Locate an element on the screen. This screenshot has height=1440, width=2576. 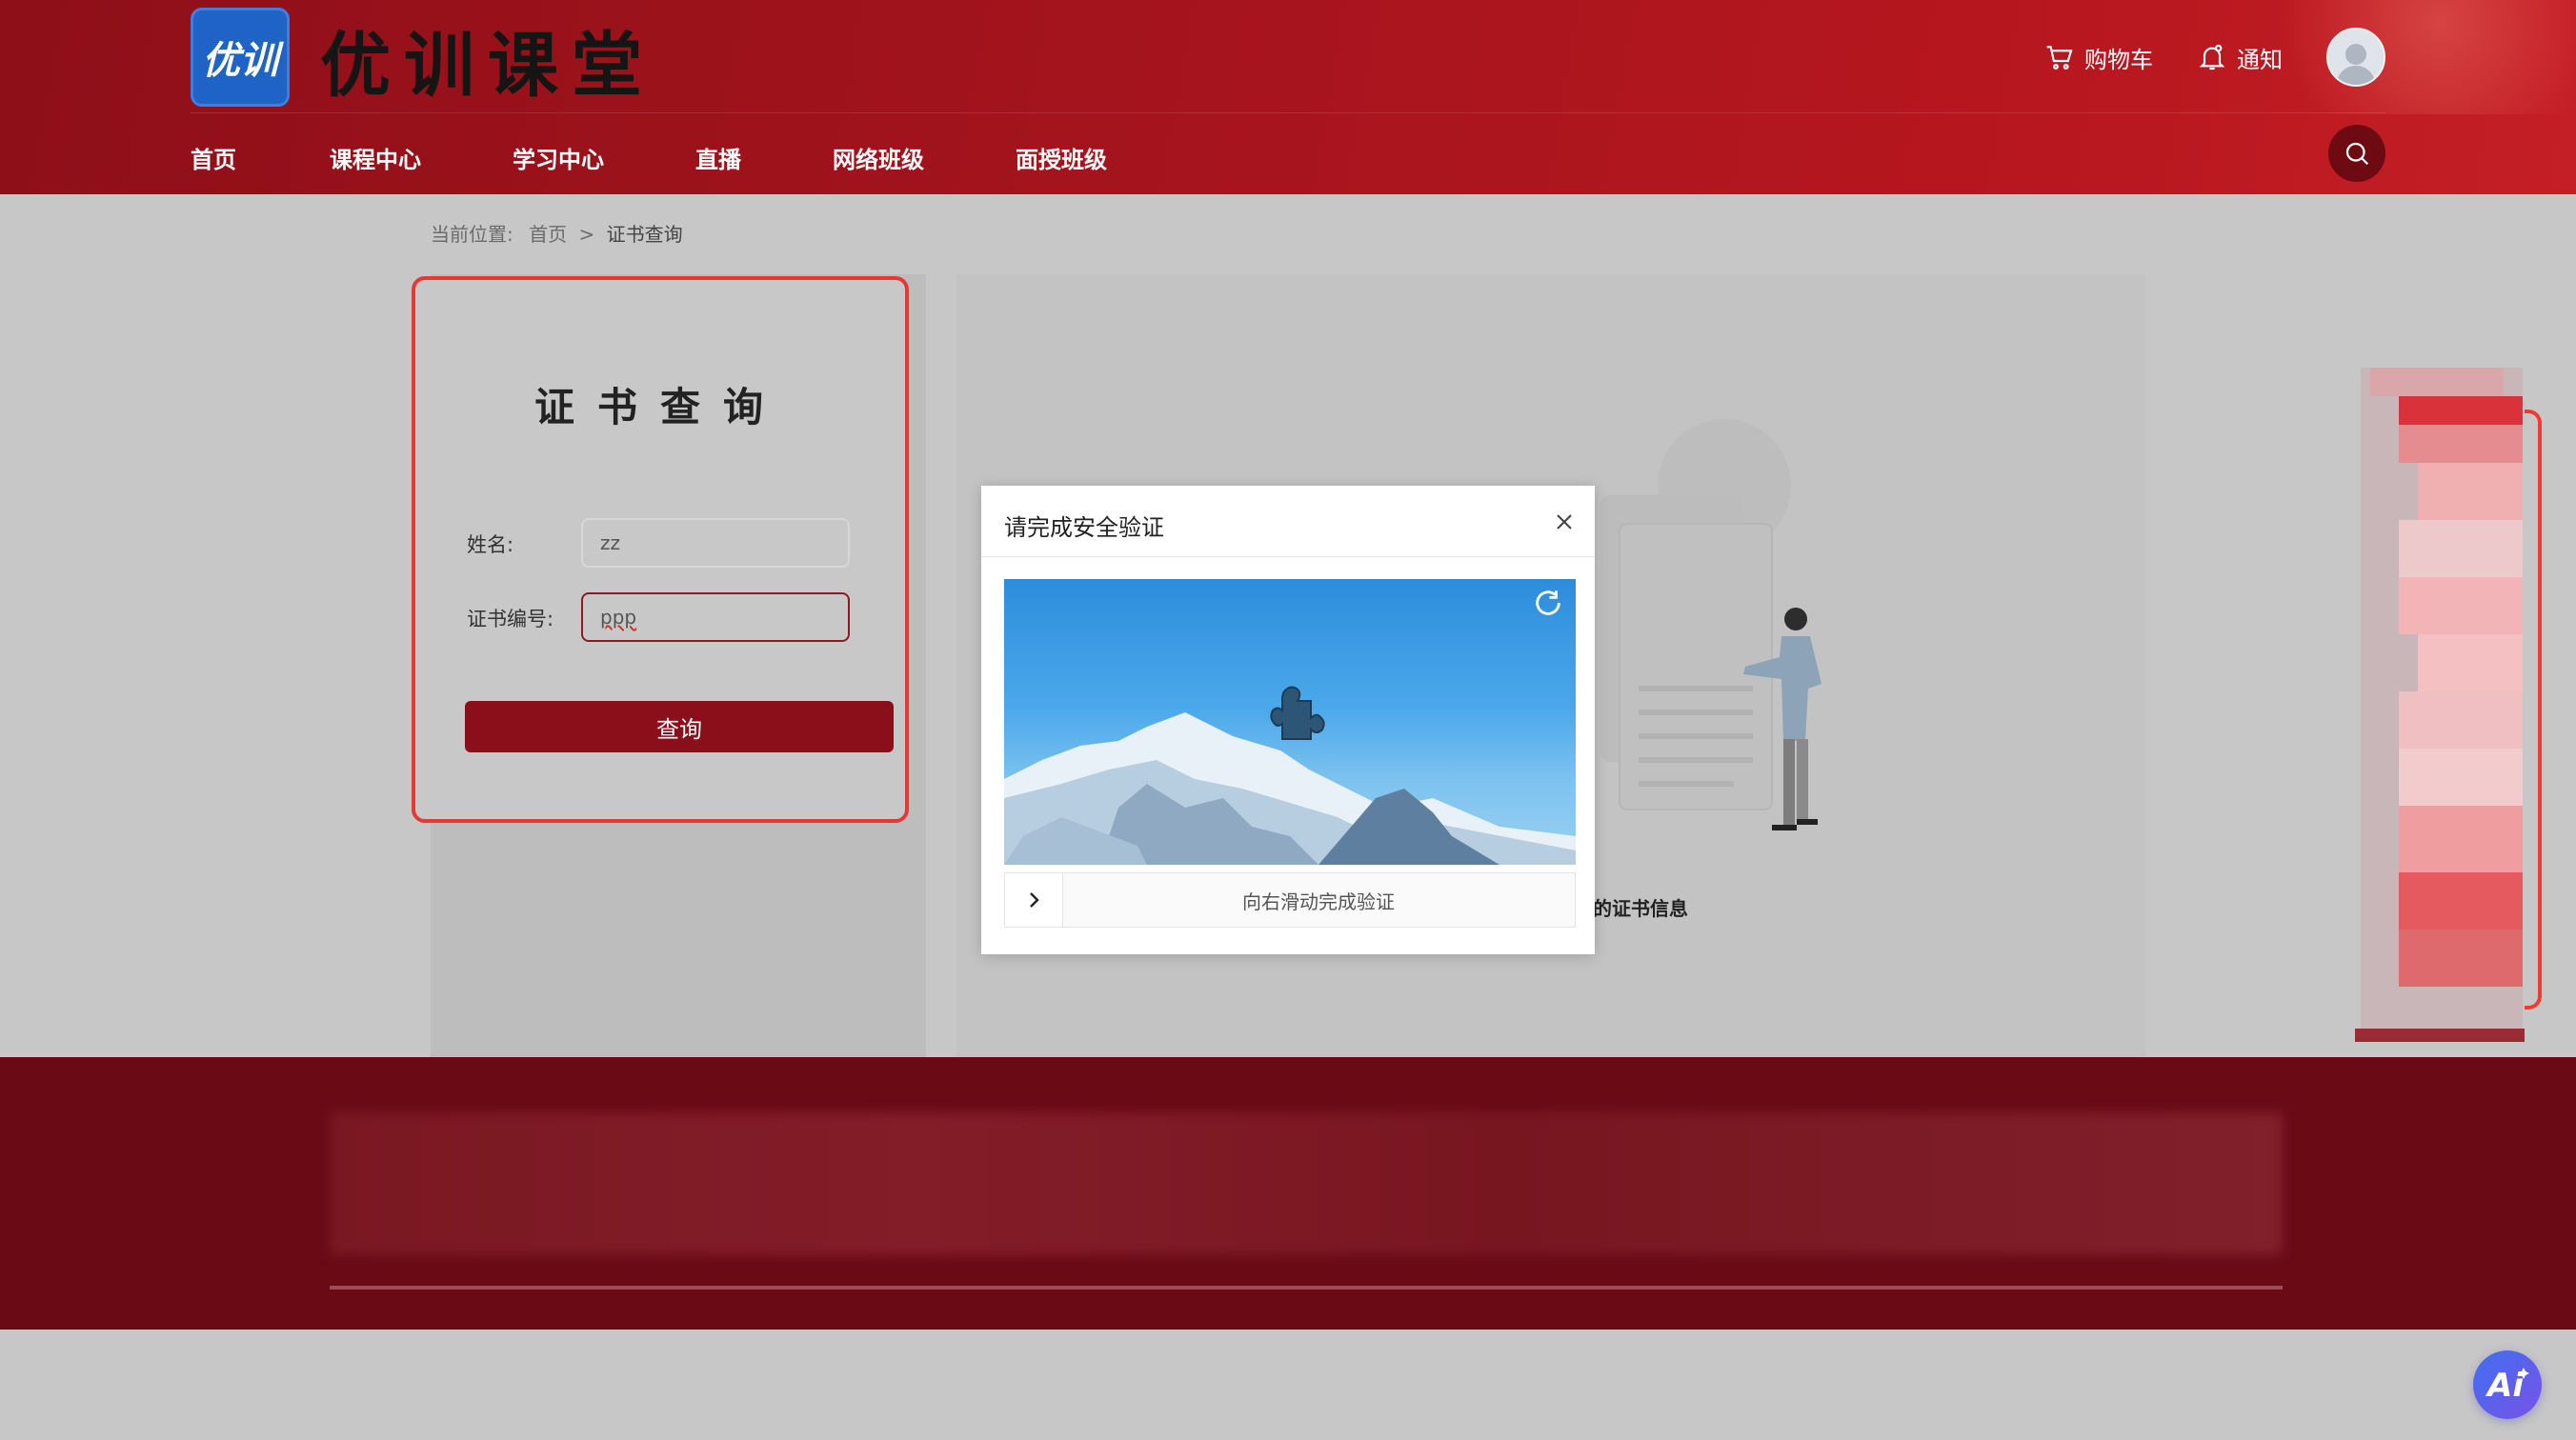
name-input: zz is located at coordinates (716, 543).